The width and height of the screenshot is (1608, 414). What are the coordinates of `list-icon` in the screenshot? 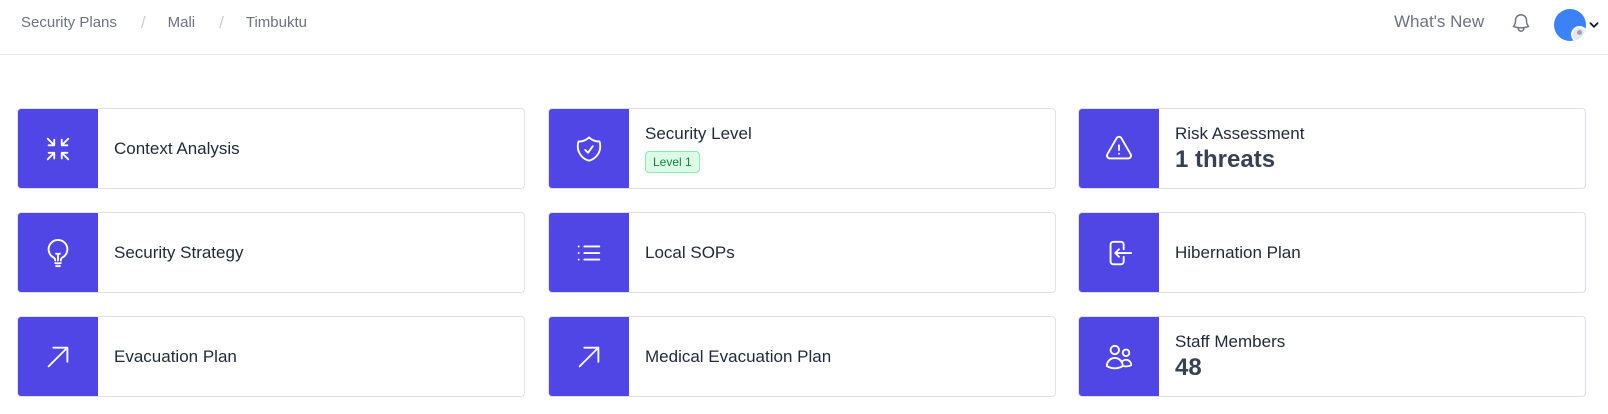 It's located at (589, 253).